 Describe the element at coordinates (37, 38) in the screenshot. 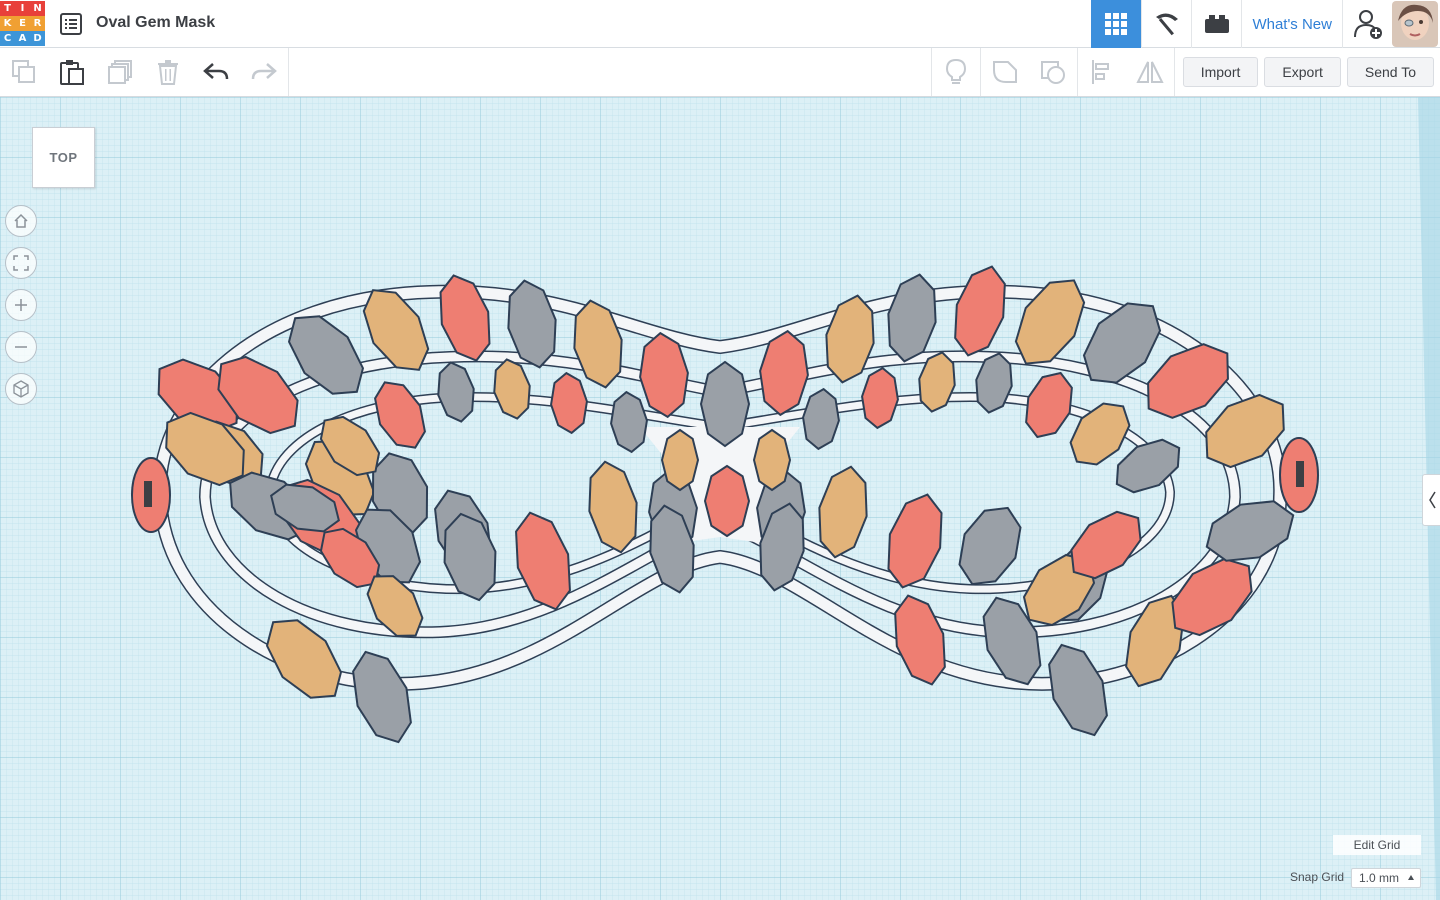

I see `logo-letter: D` at that location.